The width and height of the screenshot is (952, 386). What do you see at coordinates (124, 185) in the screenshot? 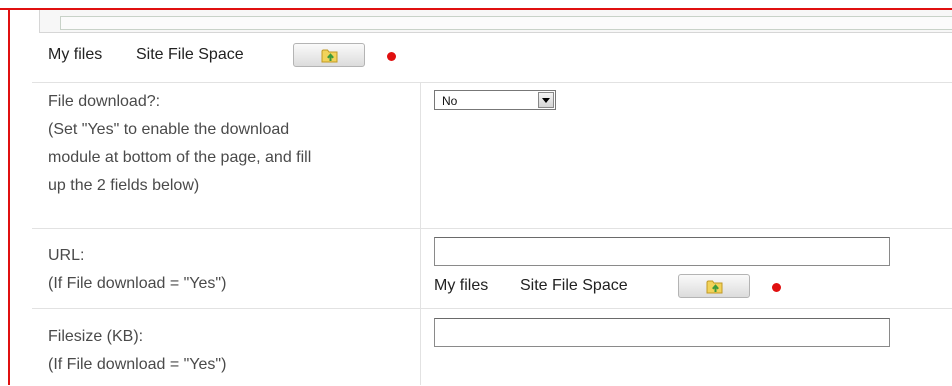
I see `file-download-help-line-3: up the 2 fields below)` at bounding box center [124, 185].